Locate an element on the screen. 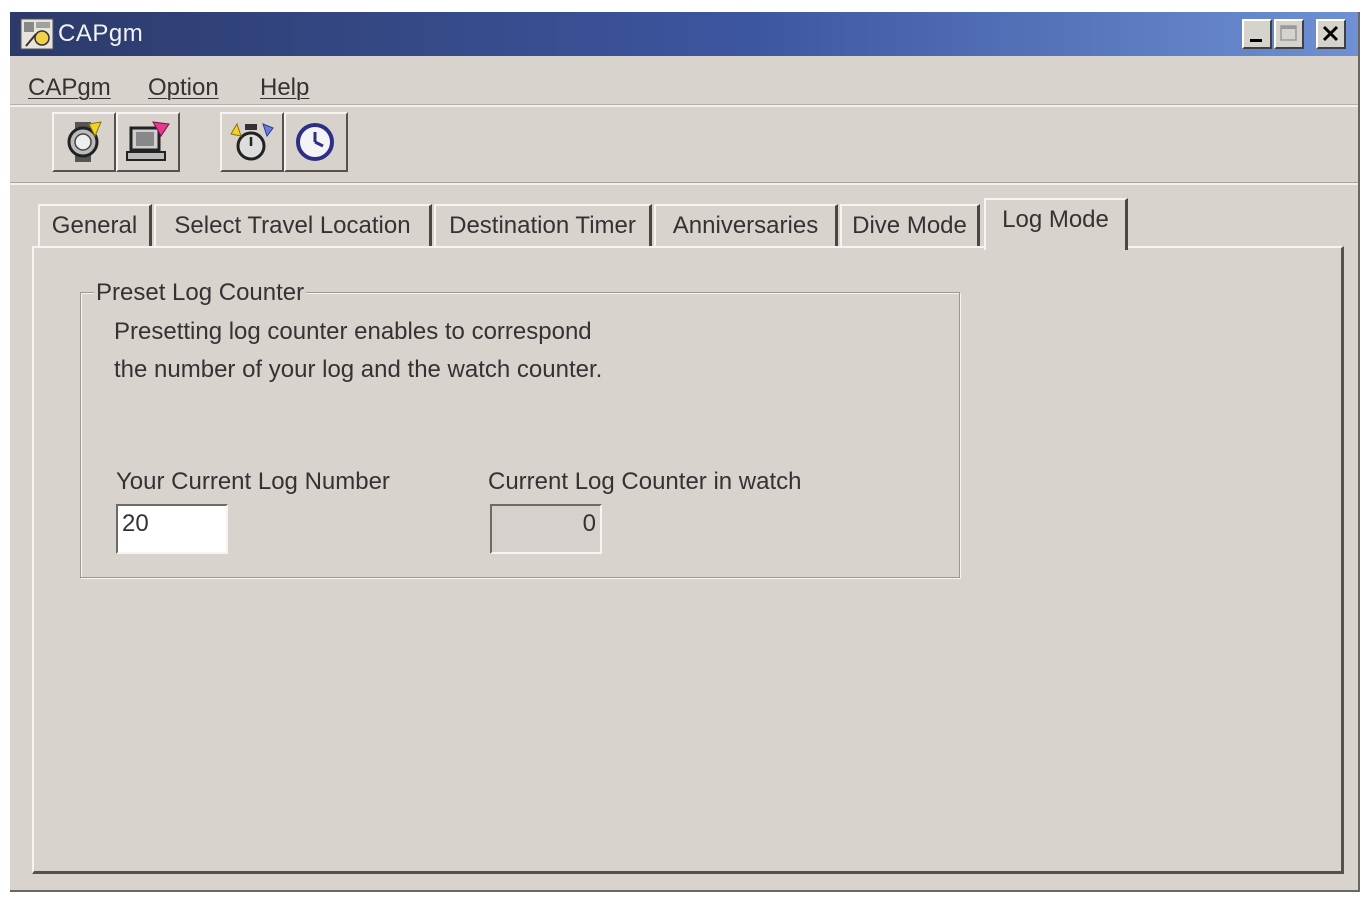  tab-destination-timer: Destination Timer is located at coordinates (543, 225).